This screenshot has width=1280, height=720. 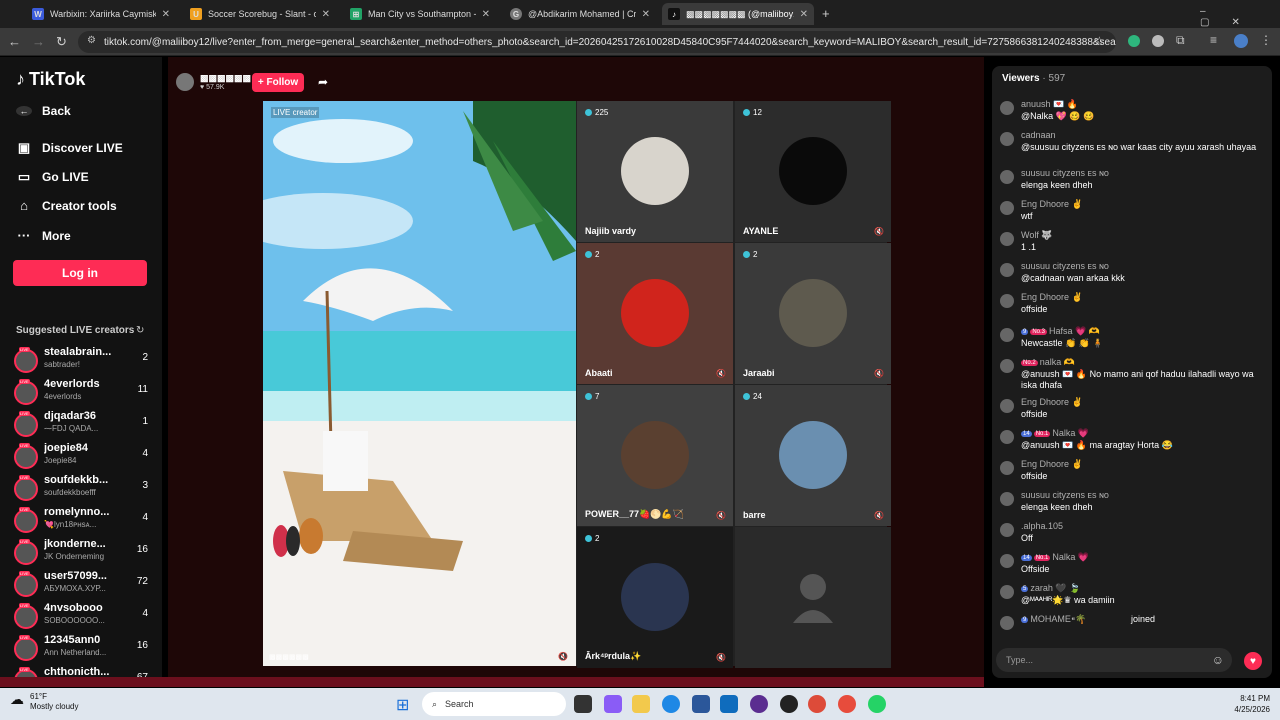 I want to click on suggested-creator-item: LIVE 4nvsobooo SOBOOOOOO... 4, so click(x=82, y=617).